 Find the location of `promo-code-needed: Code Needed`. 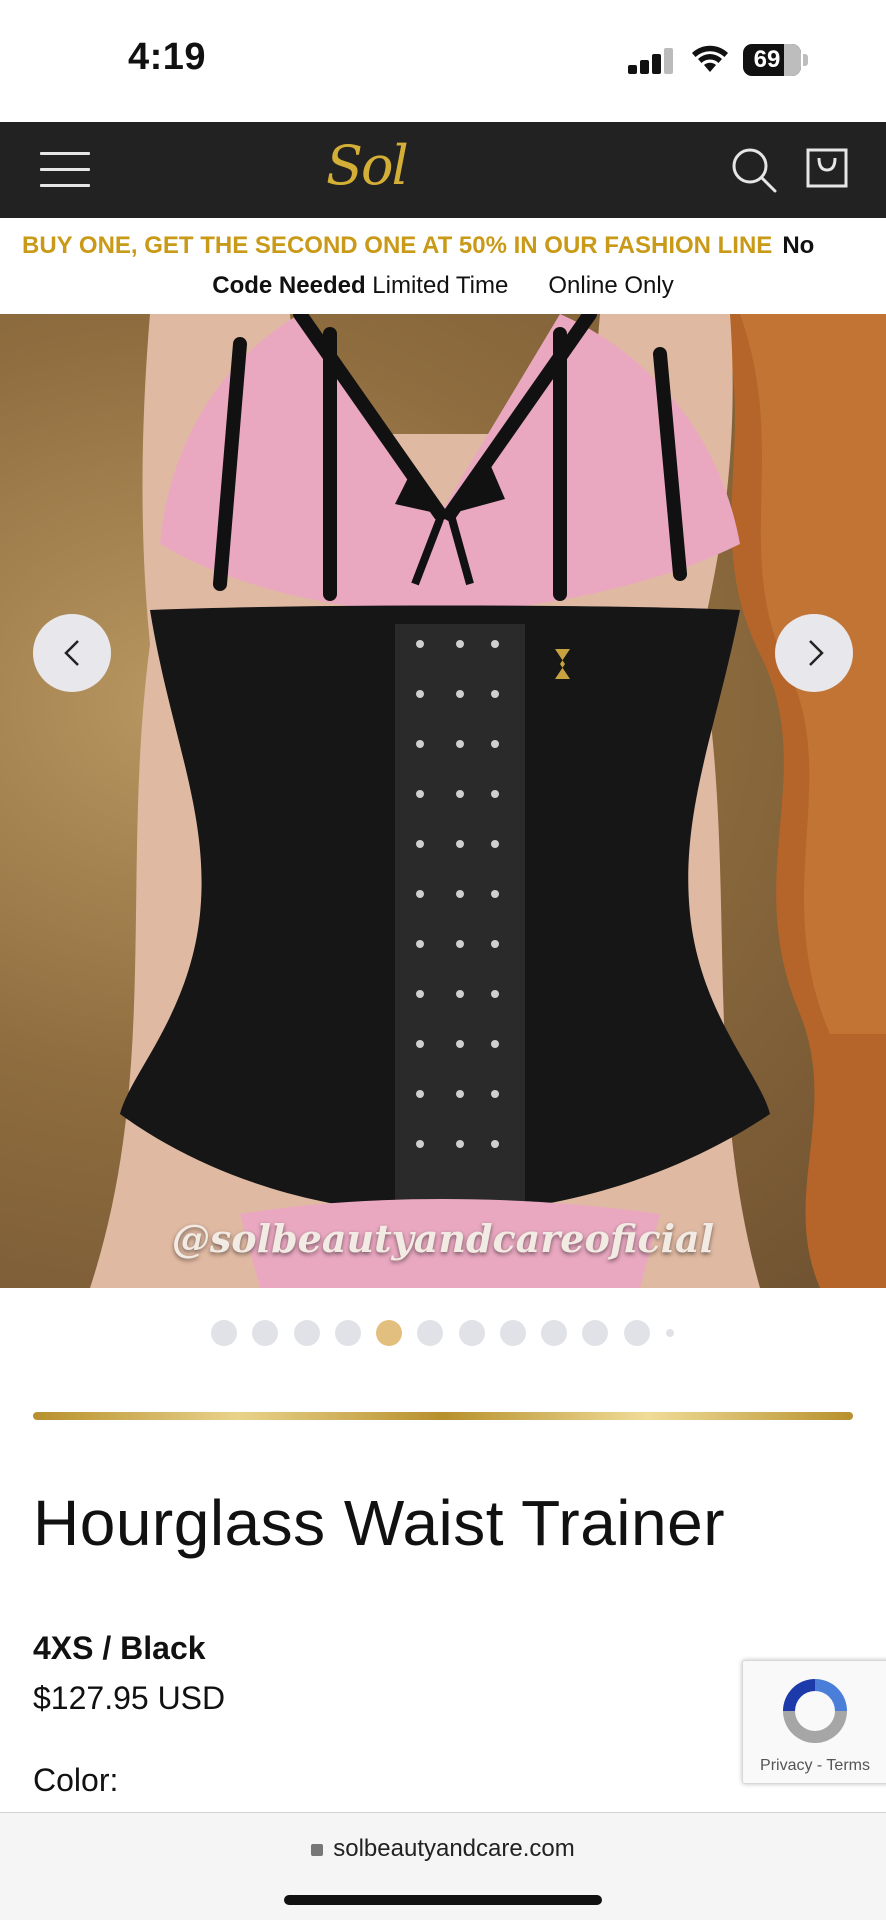

promo-code-needed: Code Needed is located at coordinates (289, 285).